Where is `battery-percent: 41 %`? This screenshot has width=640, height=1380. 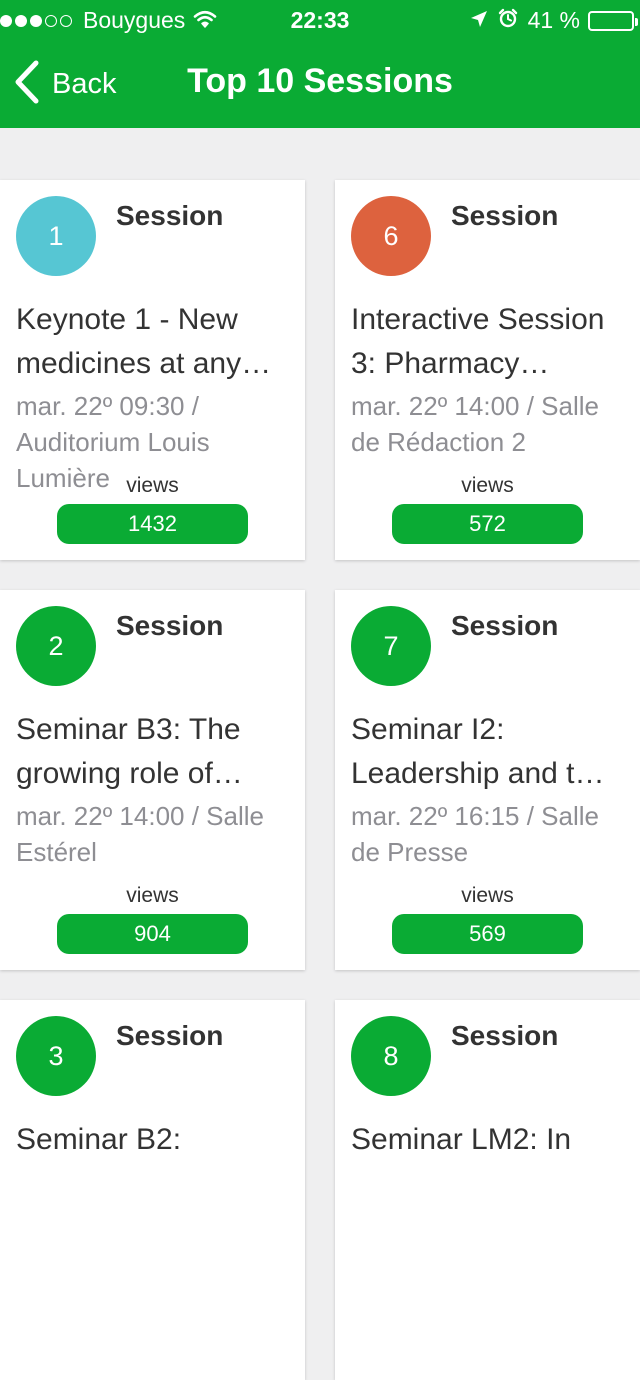 battery-percent: 41 % is located at coordinates (553, 20).